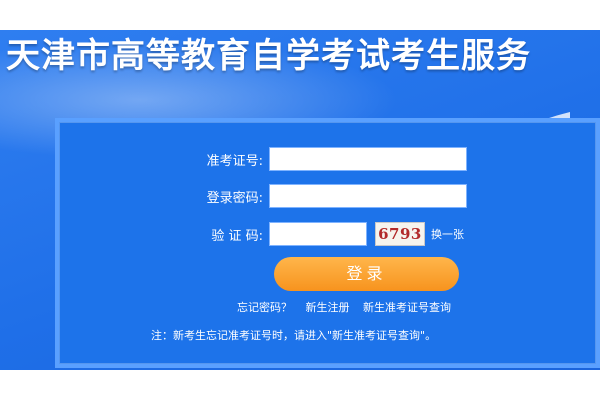 This screenshot has height=400, width=600. What do you see at coordinates (318, 234) in the screenshot?
I see `captcha-input` at bounding box center [318, 234].